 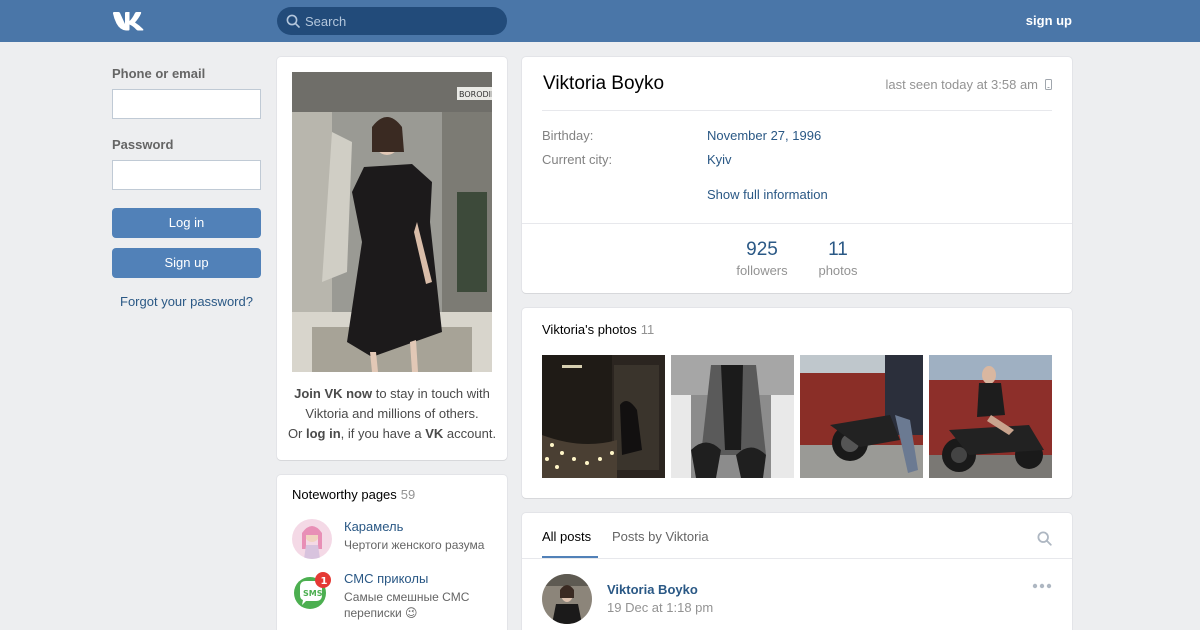 What do you see at coordinates (660, 536) in the screenshot?
I see `tab-posts-by-owner: Posts by Viktoria` at bounding box center [660, 536].